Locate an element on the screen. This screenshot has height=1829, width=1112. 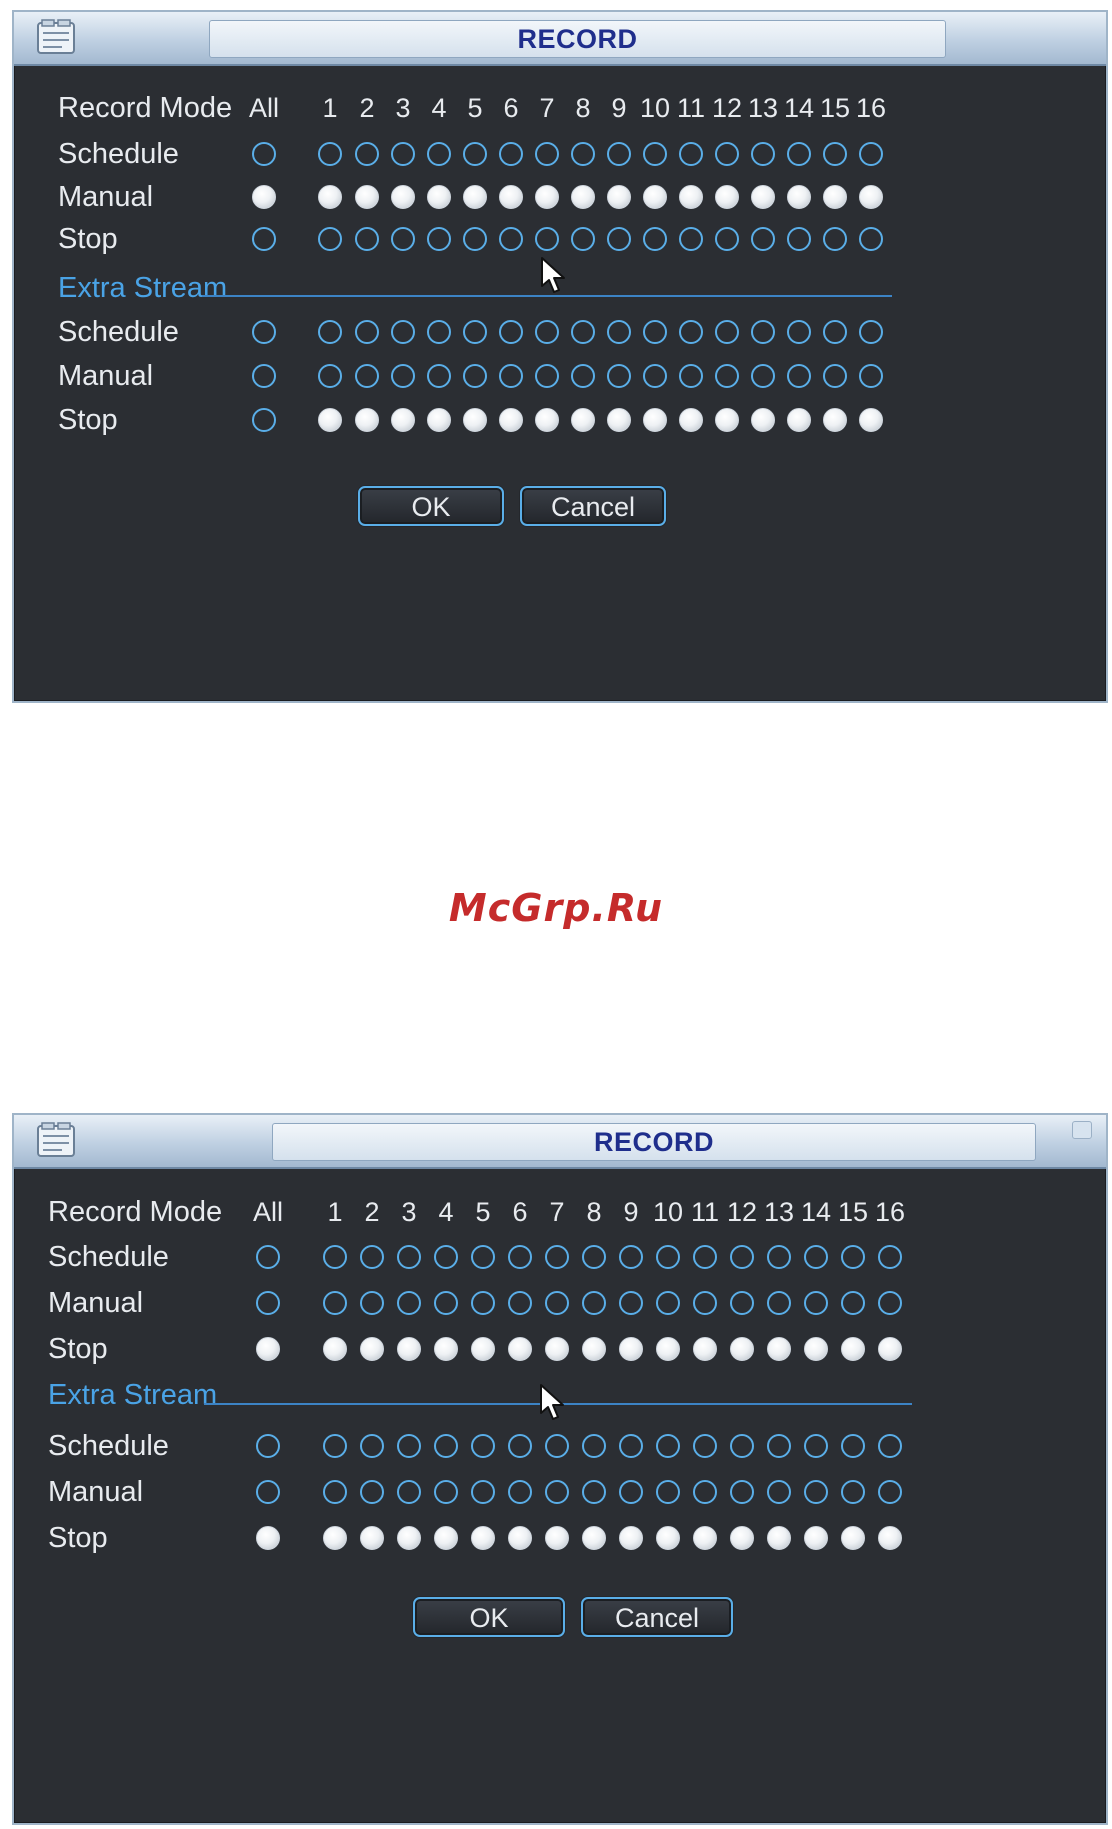
extra-manual-ch11-radio is located at coordinates (705, 1492).